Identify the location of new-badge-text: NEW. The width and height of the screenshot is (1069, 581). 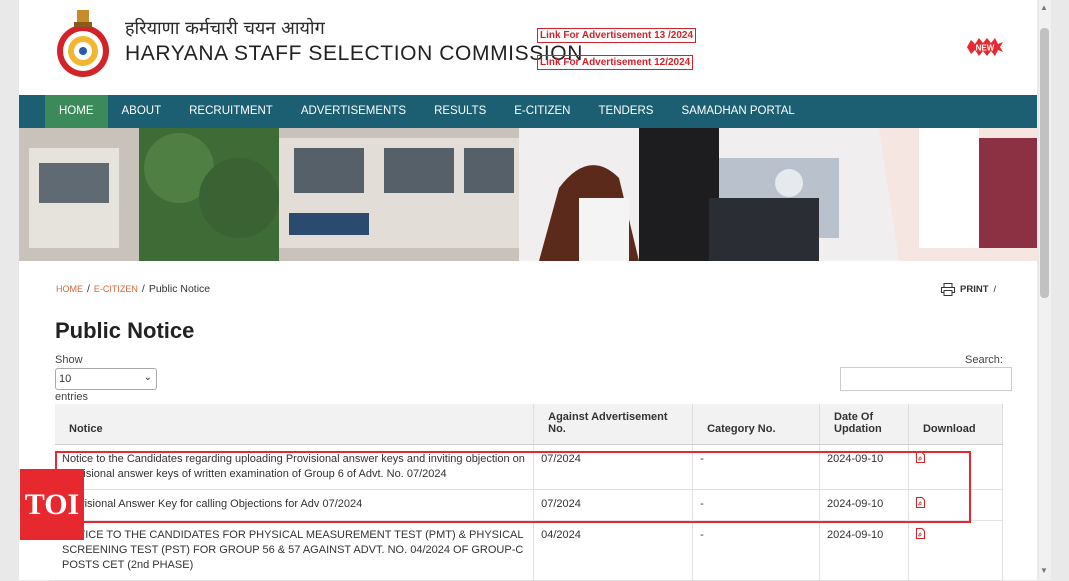
(985, 48).